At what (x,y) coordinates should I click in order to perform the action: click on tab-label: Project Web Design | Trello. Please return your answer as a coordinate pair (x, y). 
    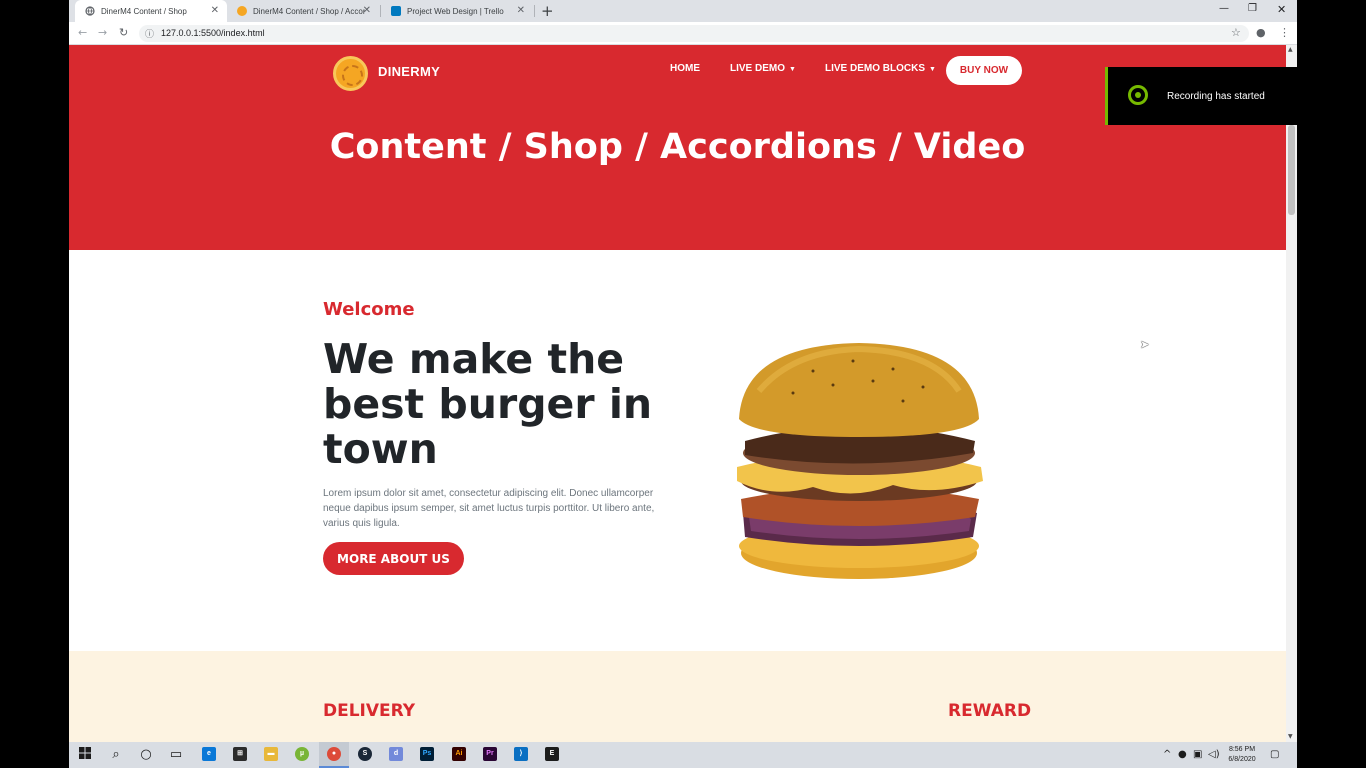
    Looking at the image, I should click on (455, 11).